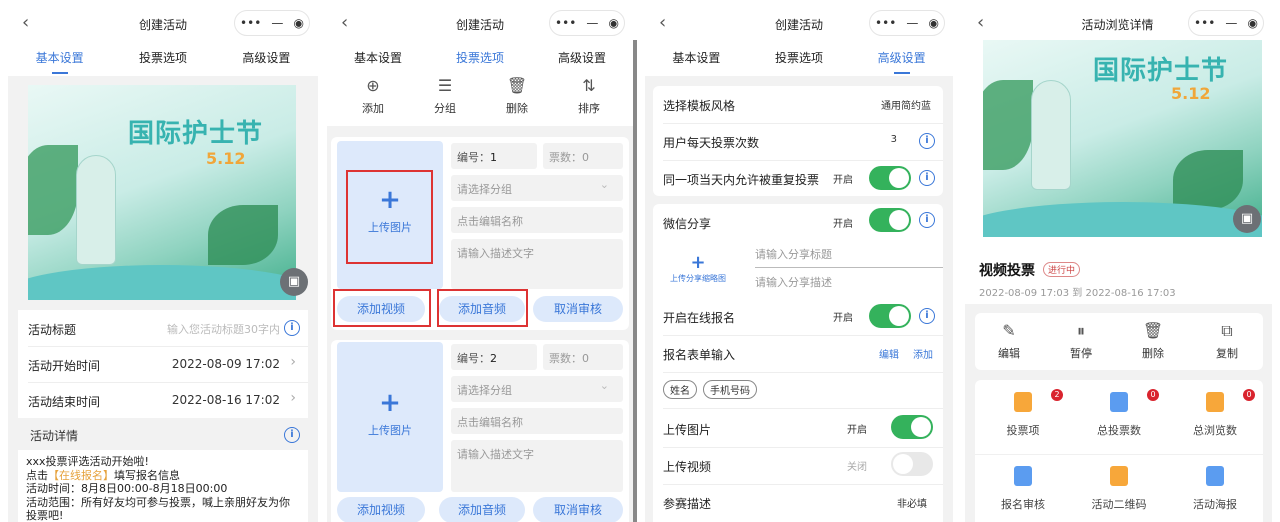 The width and height of the screenshot is (1280, 522). What do you see at coordinates (912, 464) in the screenshot?
I see `upload-video-toggle` at bounding box center [912, 464].